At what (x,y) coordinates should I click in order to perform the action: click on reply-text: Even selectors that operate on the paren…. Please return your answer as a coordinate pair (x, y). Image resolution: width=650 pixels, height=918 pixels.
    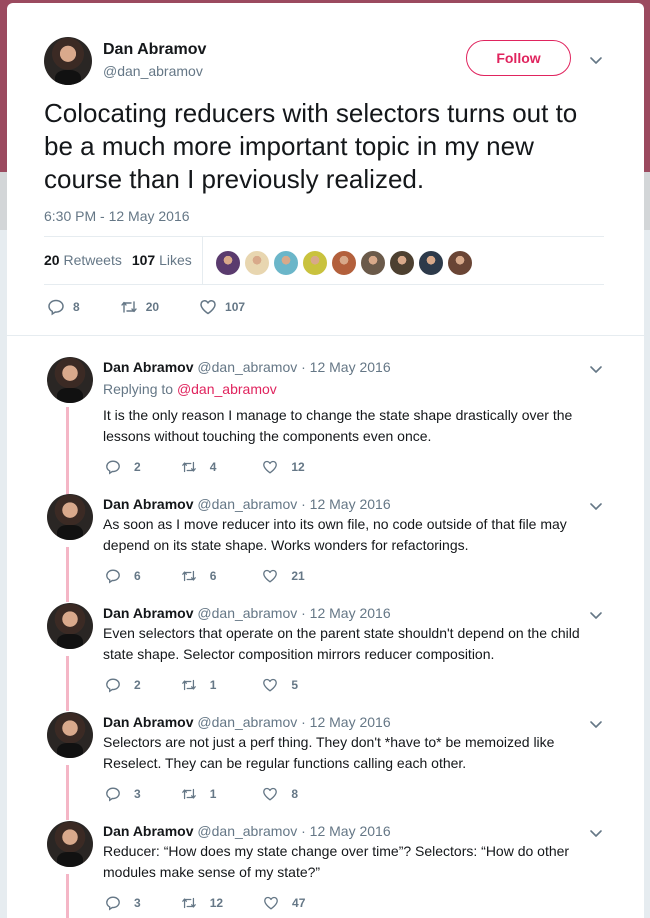
    Looking at the image, I should click on (341, 643).